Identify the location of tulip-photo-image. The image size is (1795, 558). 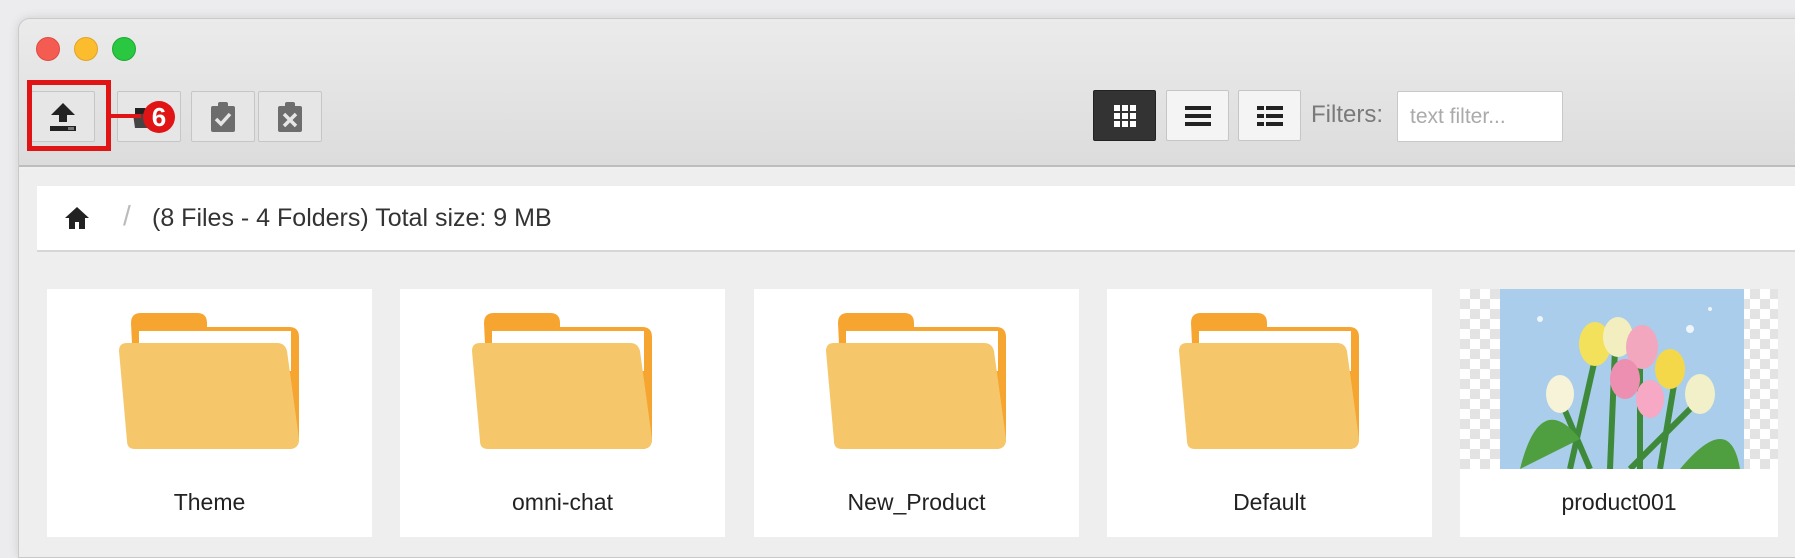
(1622, 379).